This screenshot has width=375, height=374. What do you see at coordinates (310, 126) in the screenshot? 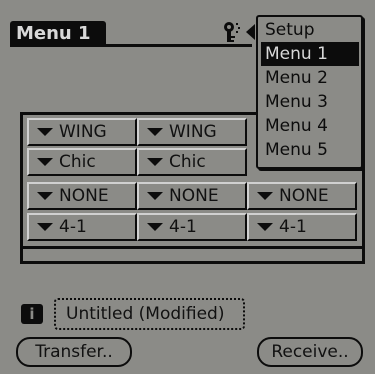
I see `dropdown-item: Menu 4` at bounding box center [310, 126].